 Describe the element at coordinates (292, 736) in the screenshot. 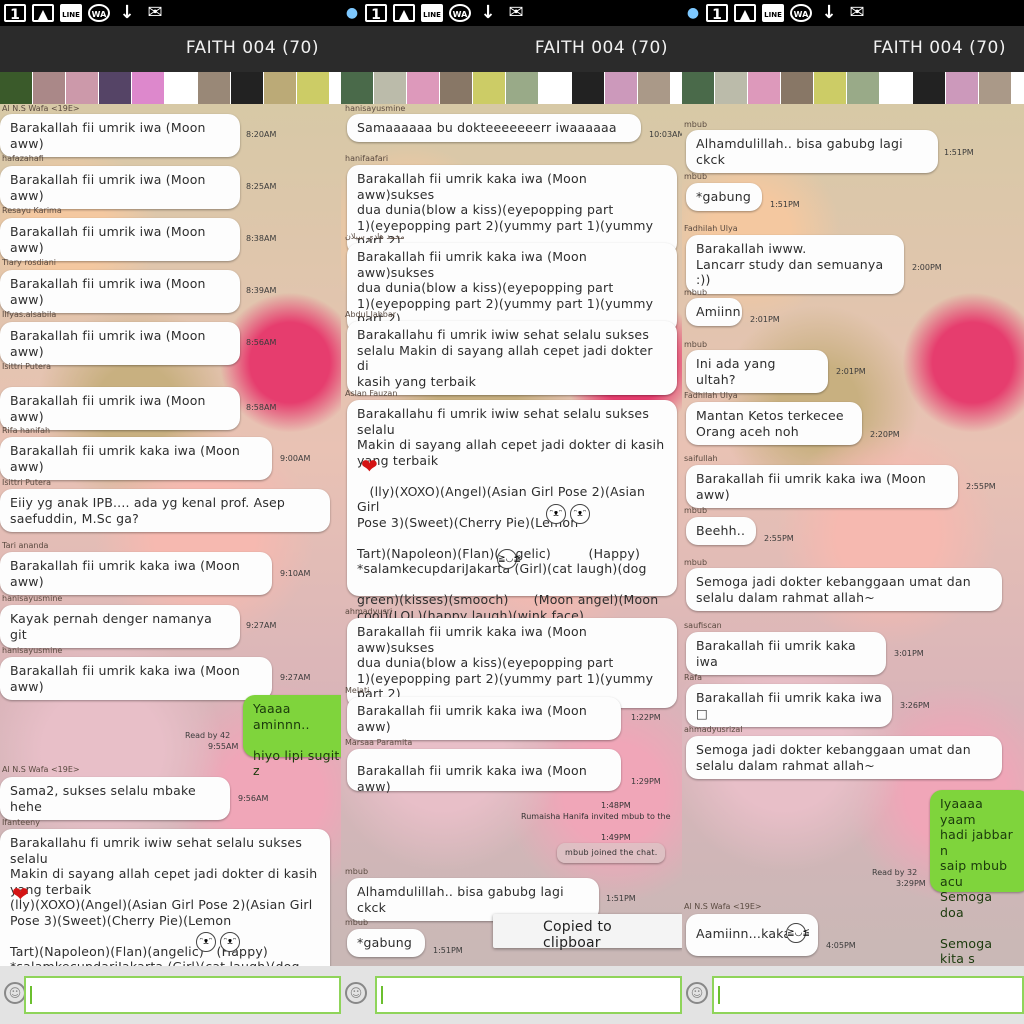

I see `my-message-bubble: Yaaaa aminnn.. hiyo lipi sugit z` at that location.